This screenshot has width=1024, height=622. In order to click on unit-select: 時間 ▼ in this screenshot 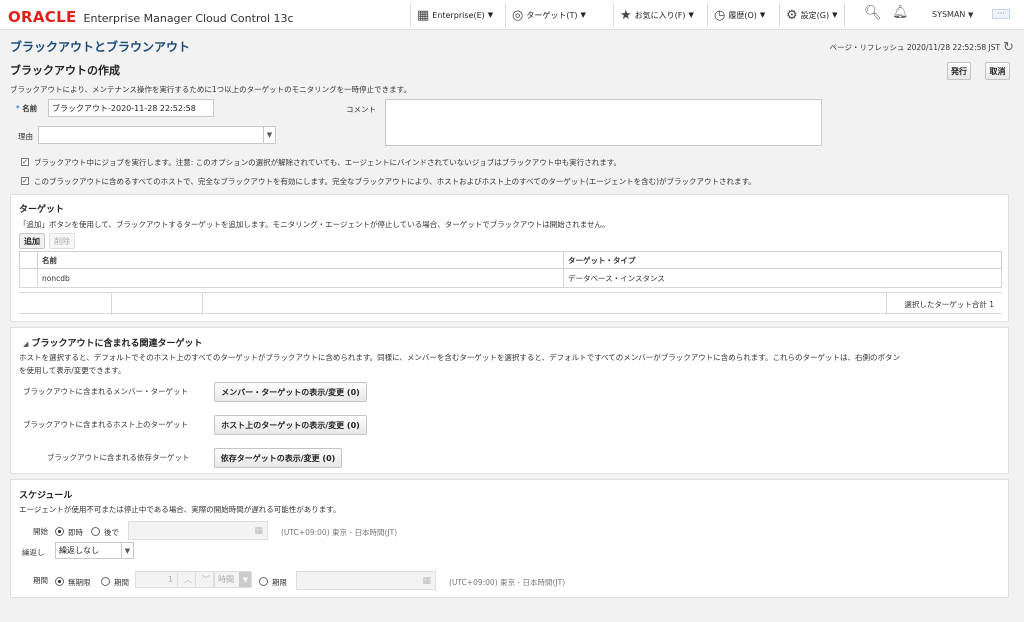, I will do `click(233, 579)`.